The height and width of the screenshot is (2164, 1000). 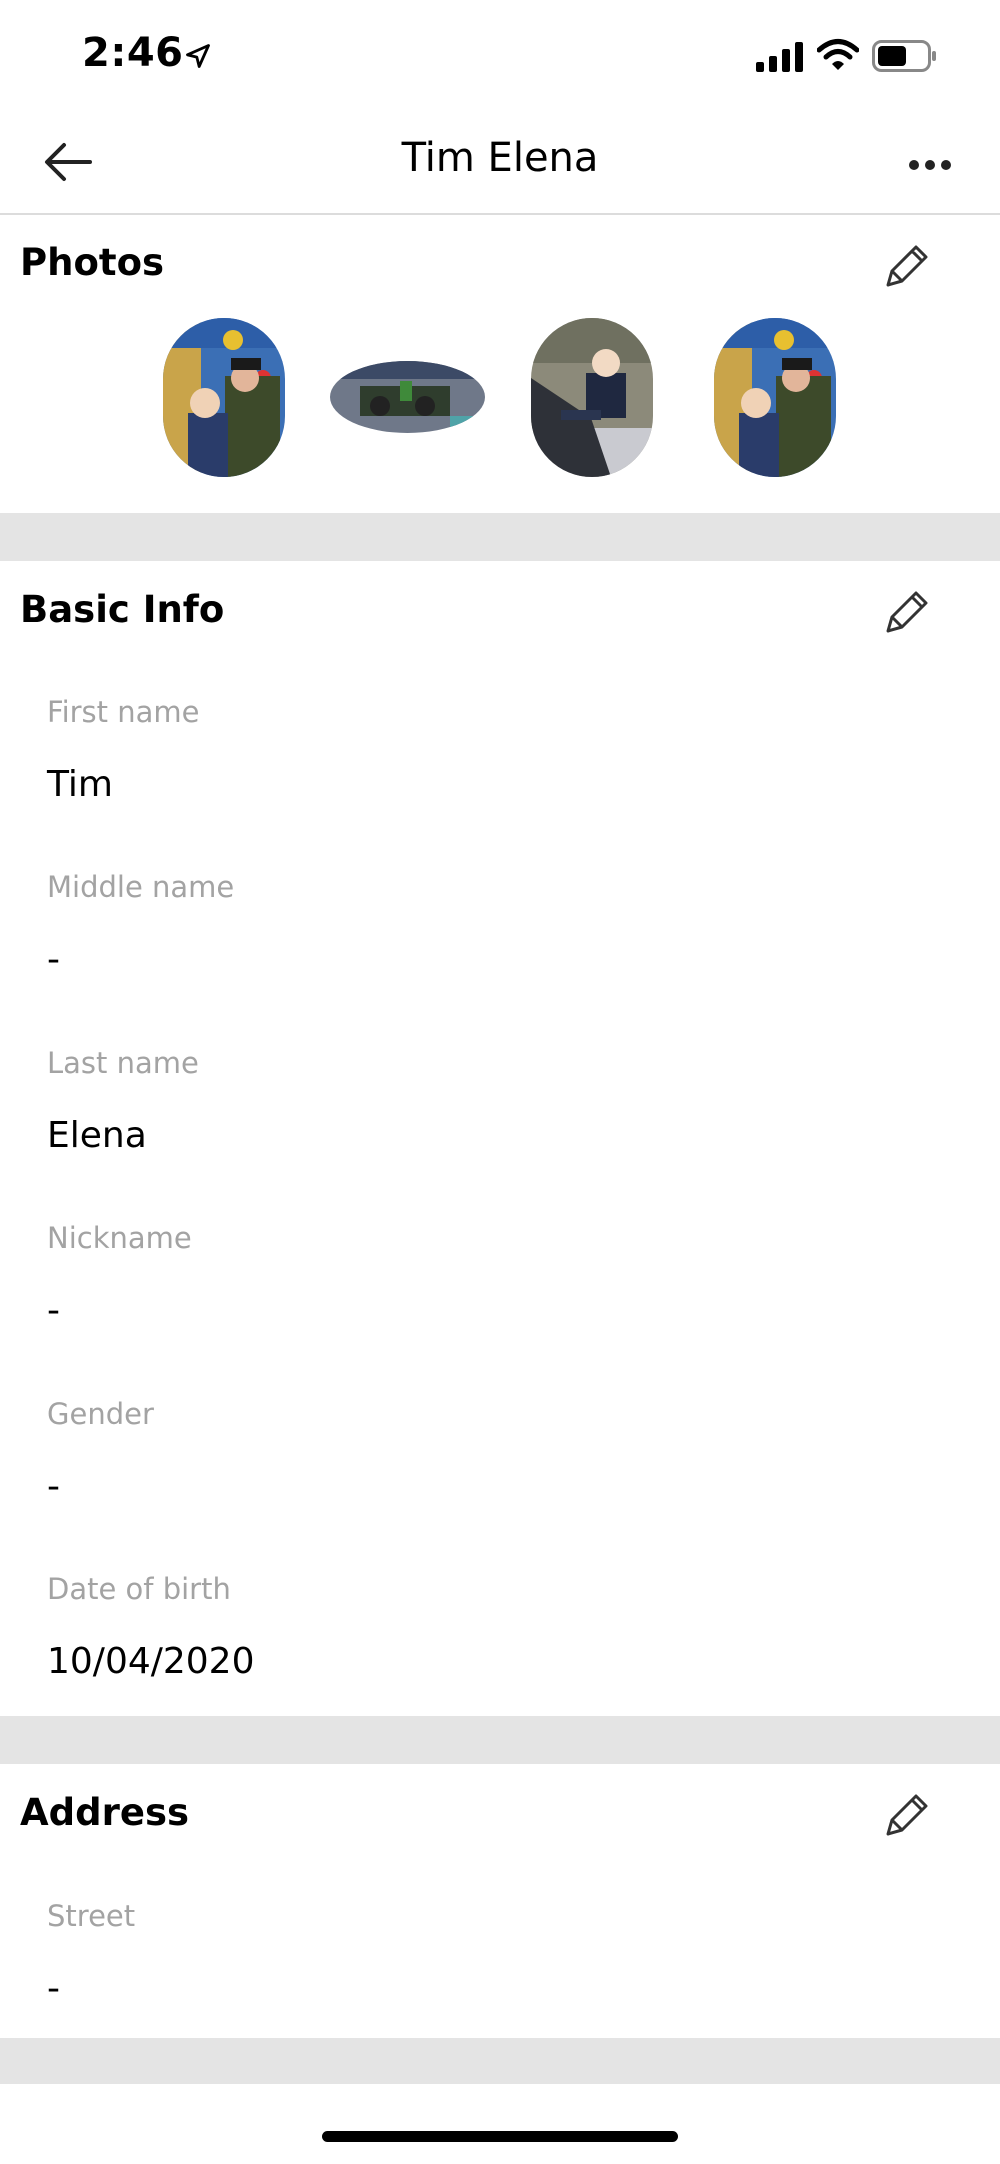 What do you see at coordinates (100, 1414) in the screenshot?
I see `gender-label: Gender` at bounding box center [100, 1414].